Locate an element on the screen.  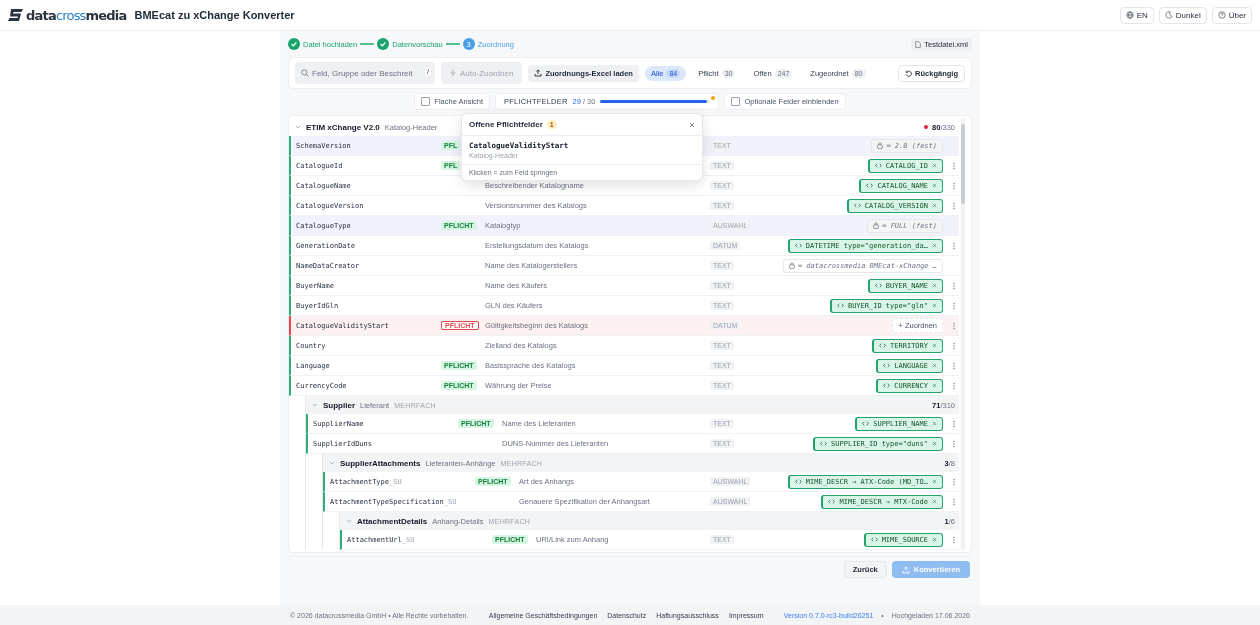
group-name: ETIM xChange V2.0 is located at coordinates (343, 127).